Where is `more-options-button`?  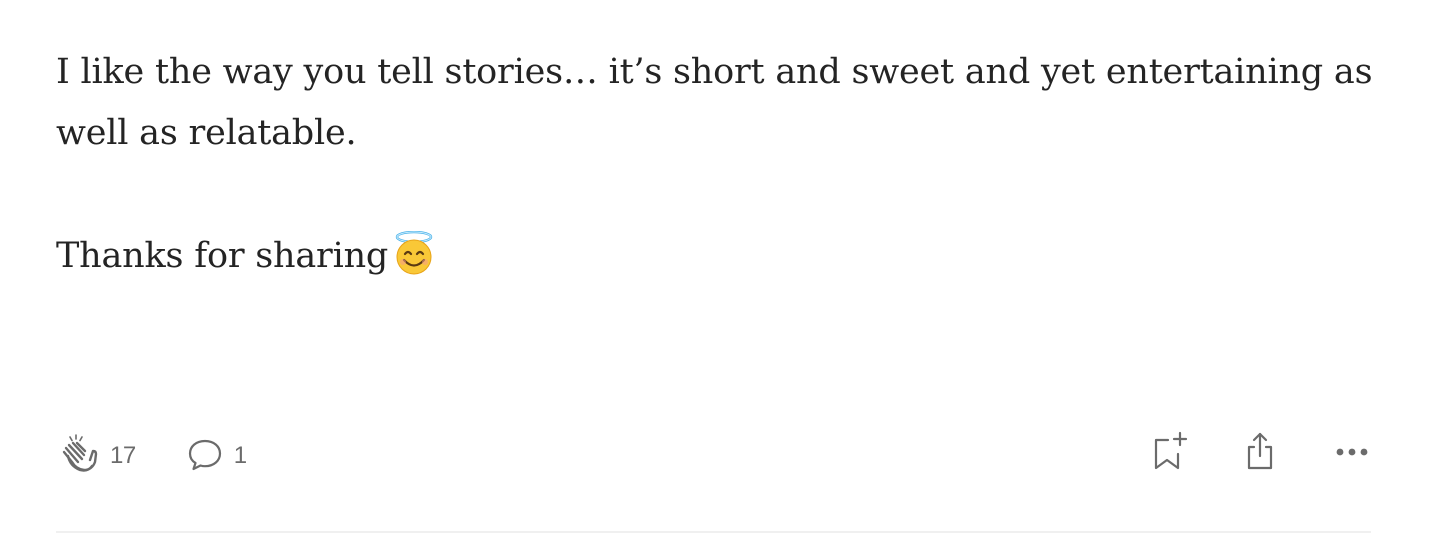
more-options-button is located at coordinates (1352, 454).